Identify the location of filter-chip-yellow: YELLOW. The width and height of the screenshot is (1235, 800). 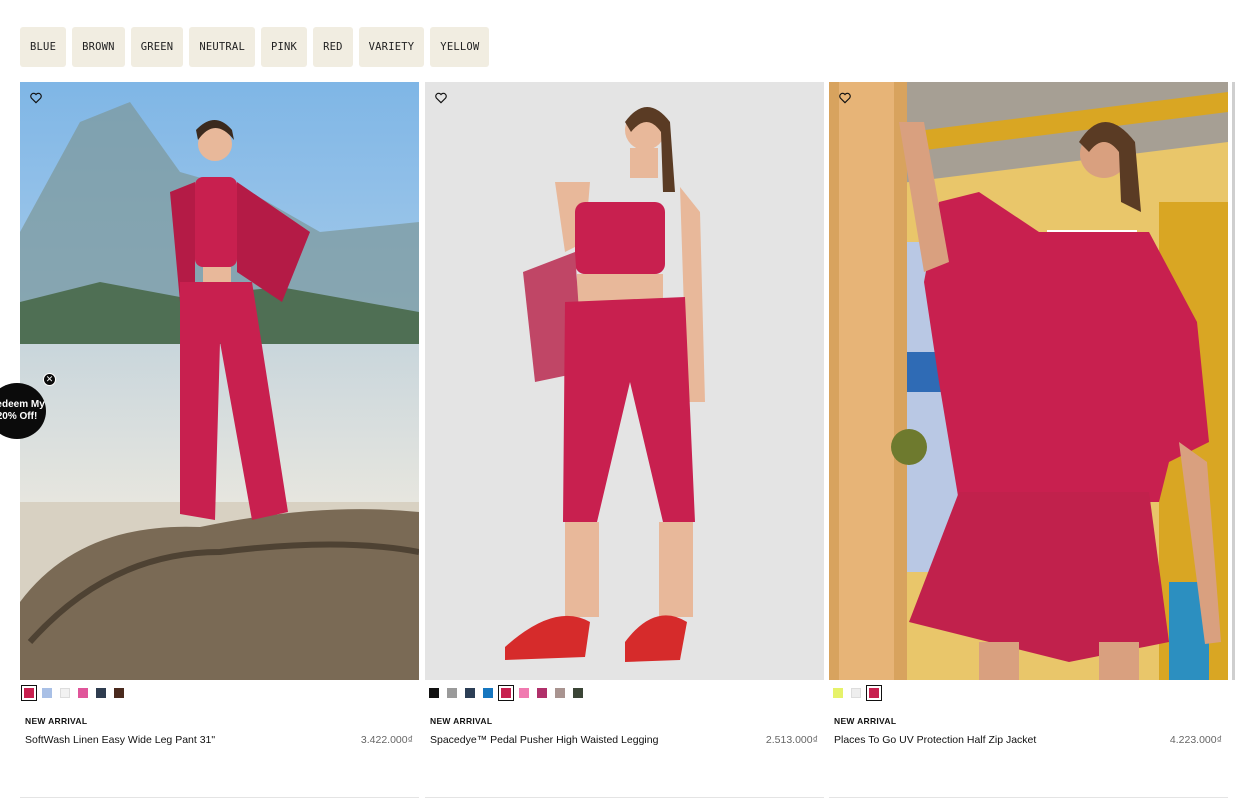
(460, 47).